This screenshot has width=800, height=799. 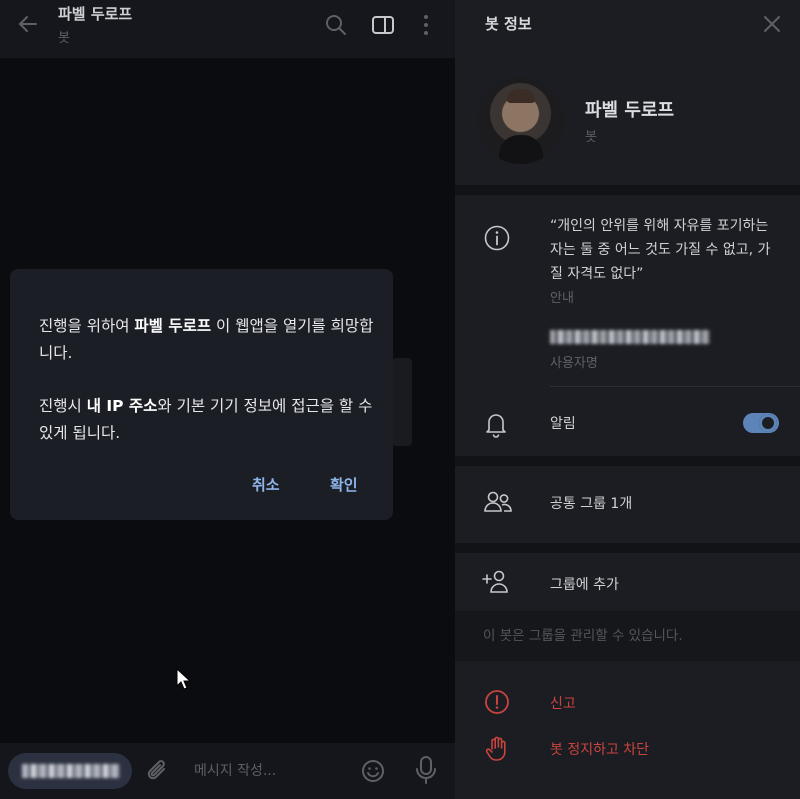 What do you see at coordinates (630, 337) in the screenshot?
I see `redacted-username` at bounding box center [630, 337].